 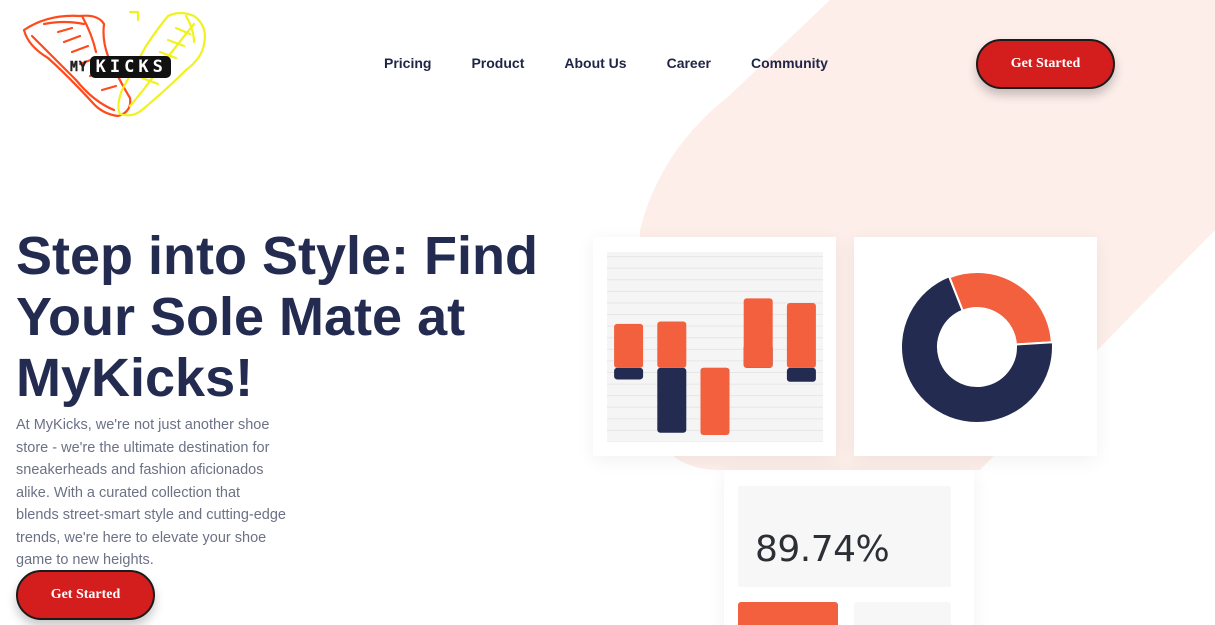 What do you see at coordinates (902, 613) in the screenshot?
I see `stat-grey-block` at bounding box center [902, 613].